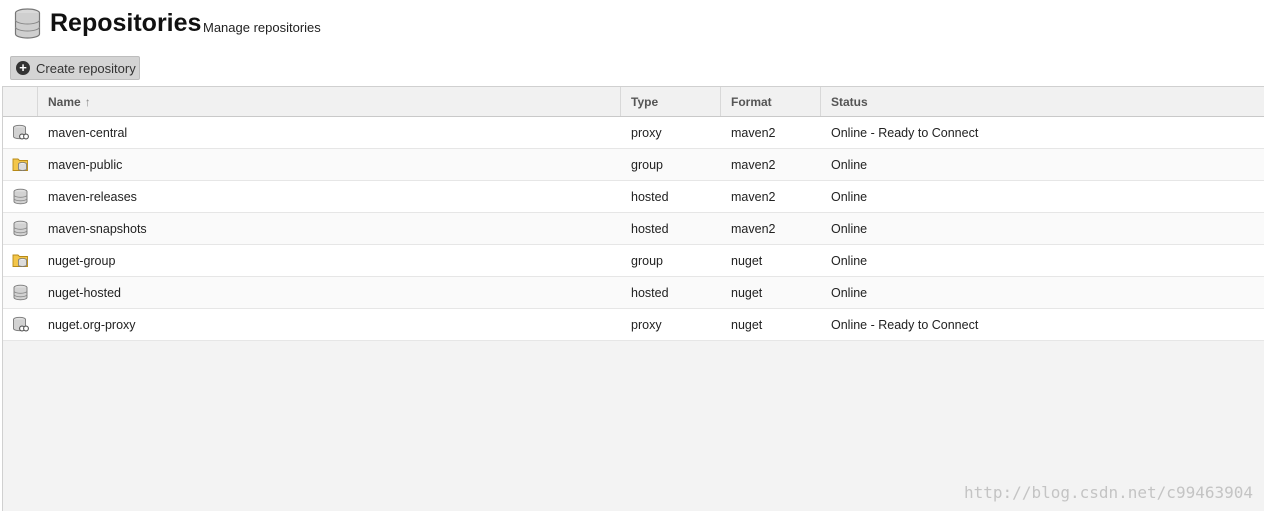 This screenshot has width=1264, height=511. What do you see at coordinates (329, 101) in the screenshot?
I see `column-header-name: Name ↑` at bounding box center [329, 101].